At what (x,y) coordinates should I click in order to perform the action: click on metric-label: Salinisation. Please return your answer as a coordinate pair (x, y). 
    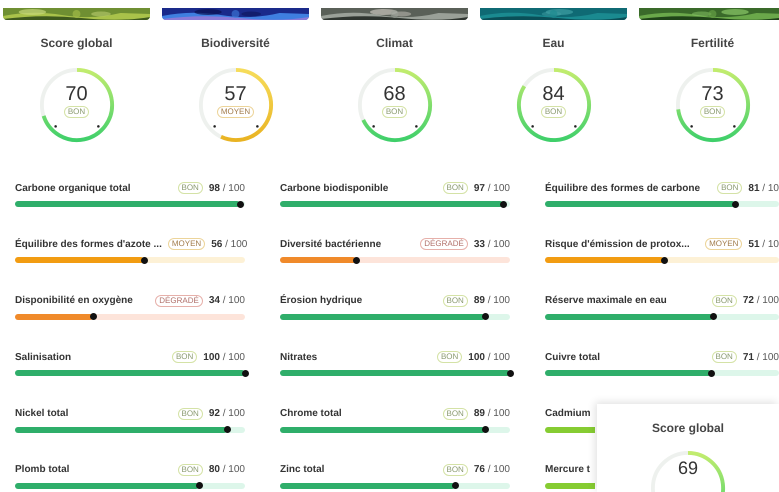
    Looking at the image, I should click on (43, 357).